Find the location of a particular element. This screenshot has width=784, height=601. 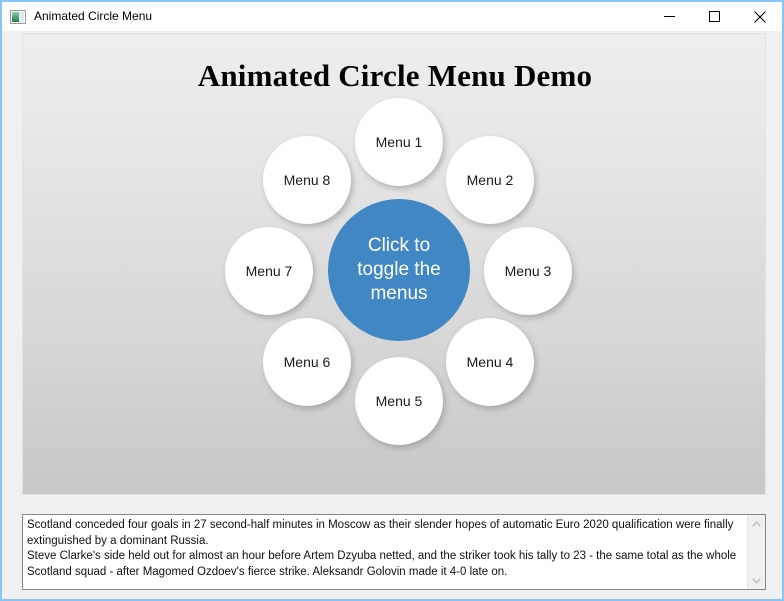

app-window-icon is located at coordinates (18, 17).